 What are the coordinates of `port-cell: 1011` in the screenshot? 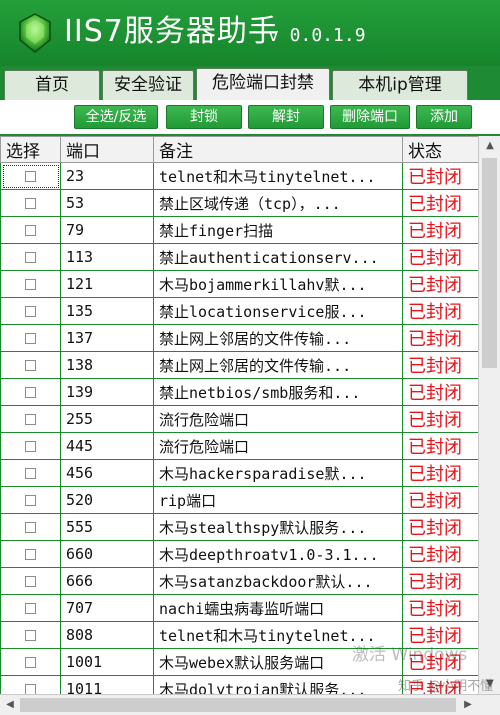 It's located at (107, 684).